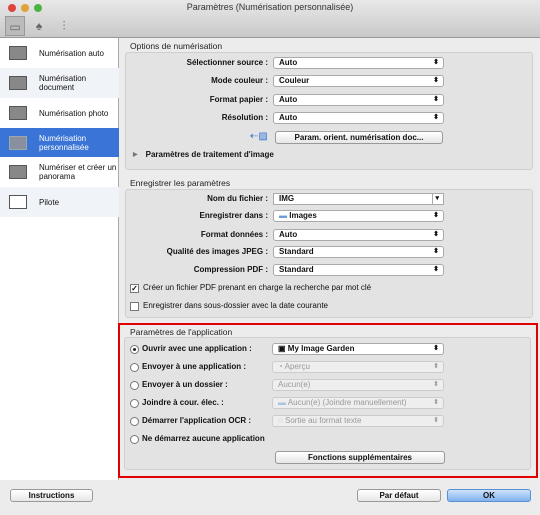  What do you see at coordinates (283, 402) in the screenshot?
I see `folder-icon: ▬` at bounding box center [283, 402].